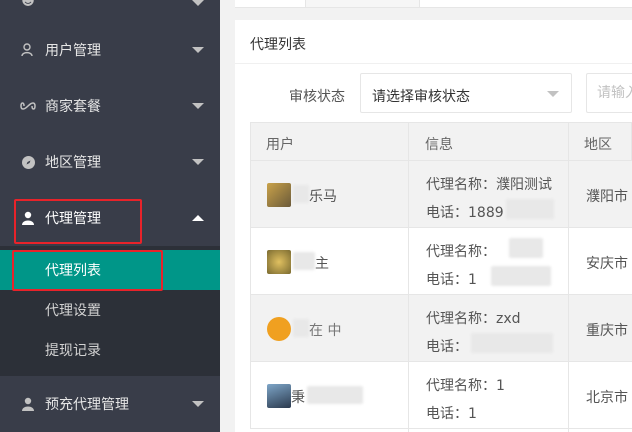 This screenshot has height=432, width=632. Describe the element at coordinates (73, 271) in the screenshot. I see `submenu-item-label: 代理列表` at that location.